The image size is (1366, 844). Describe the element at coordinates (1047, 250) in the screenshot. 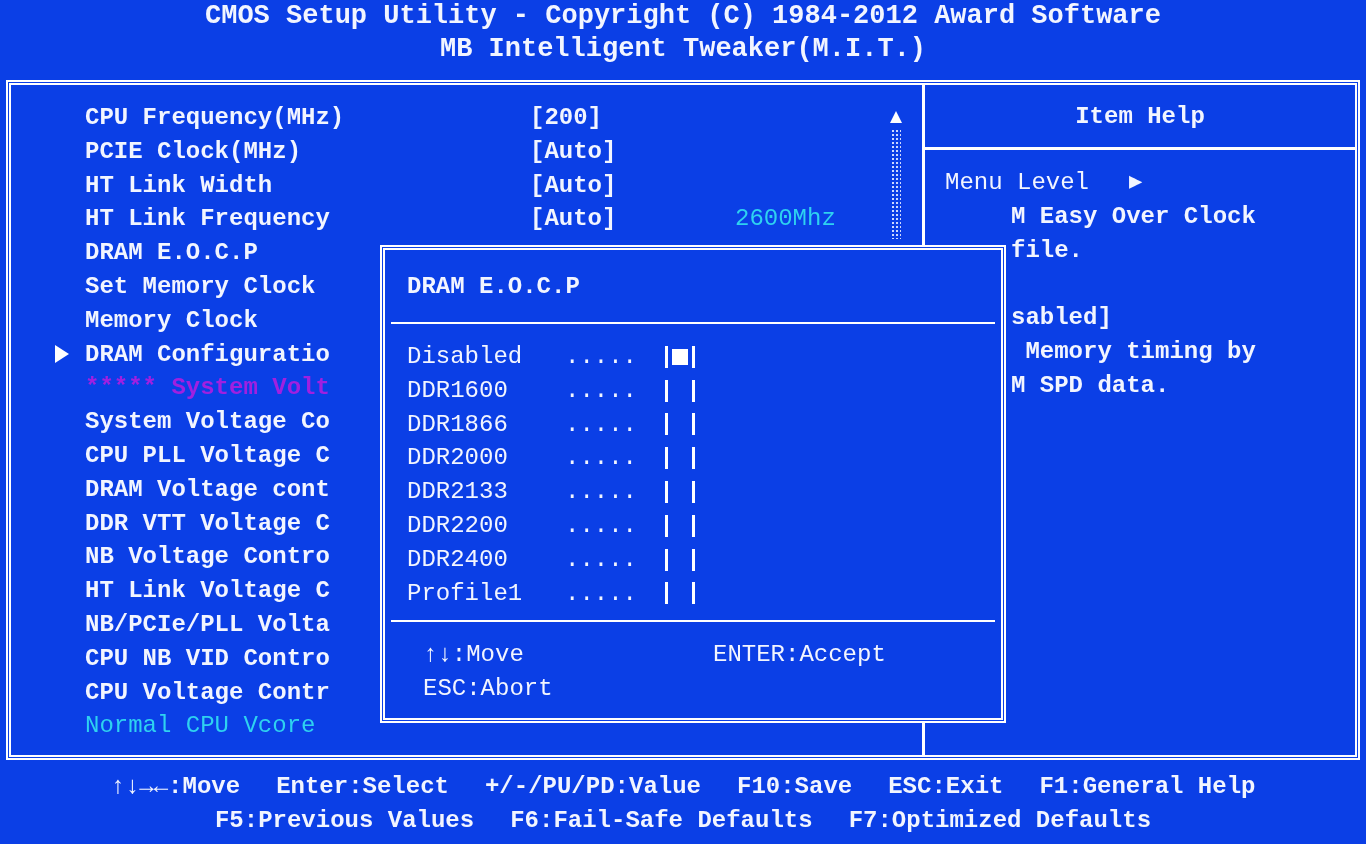

I see `help-text: file.` at that location.